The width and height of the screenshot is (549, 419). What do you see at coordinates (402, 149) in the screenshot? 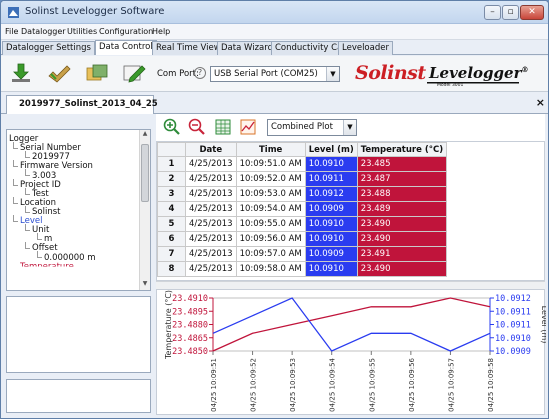
I see `temperature-header: Temperature (°C)` at bounding box center [402, 149].